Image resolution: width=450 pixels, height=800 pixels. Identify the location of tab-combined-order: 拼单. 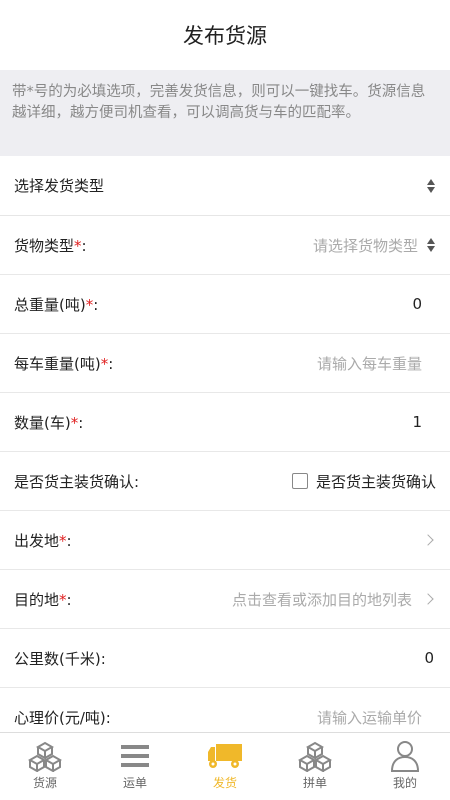
(315, 766).